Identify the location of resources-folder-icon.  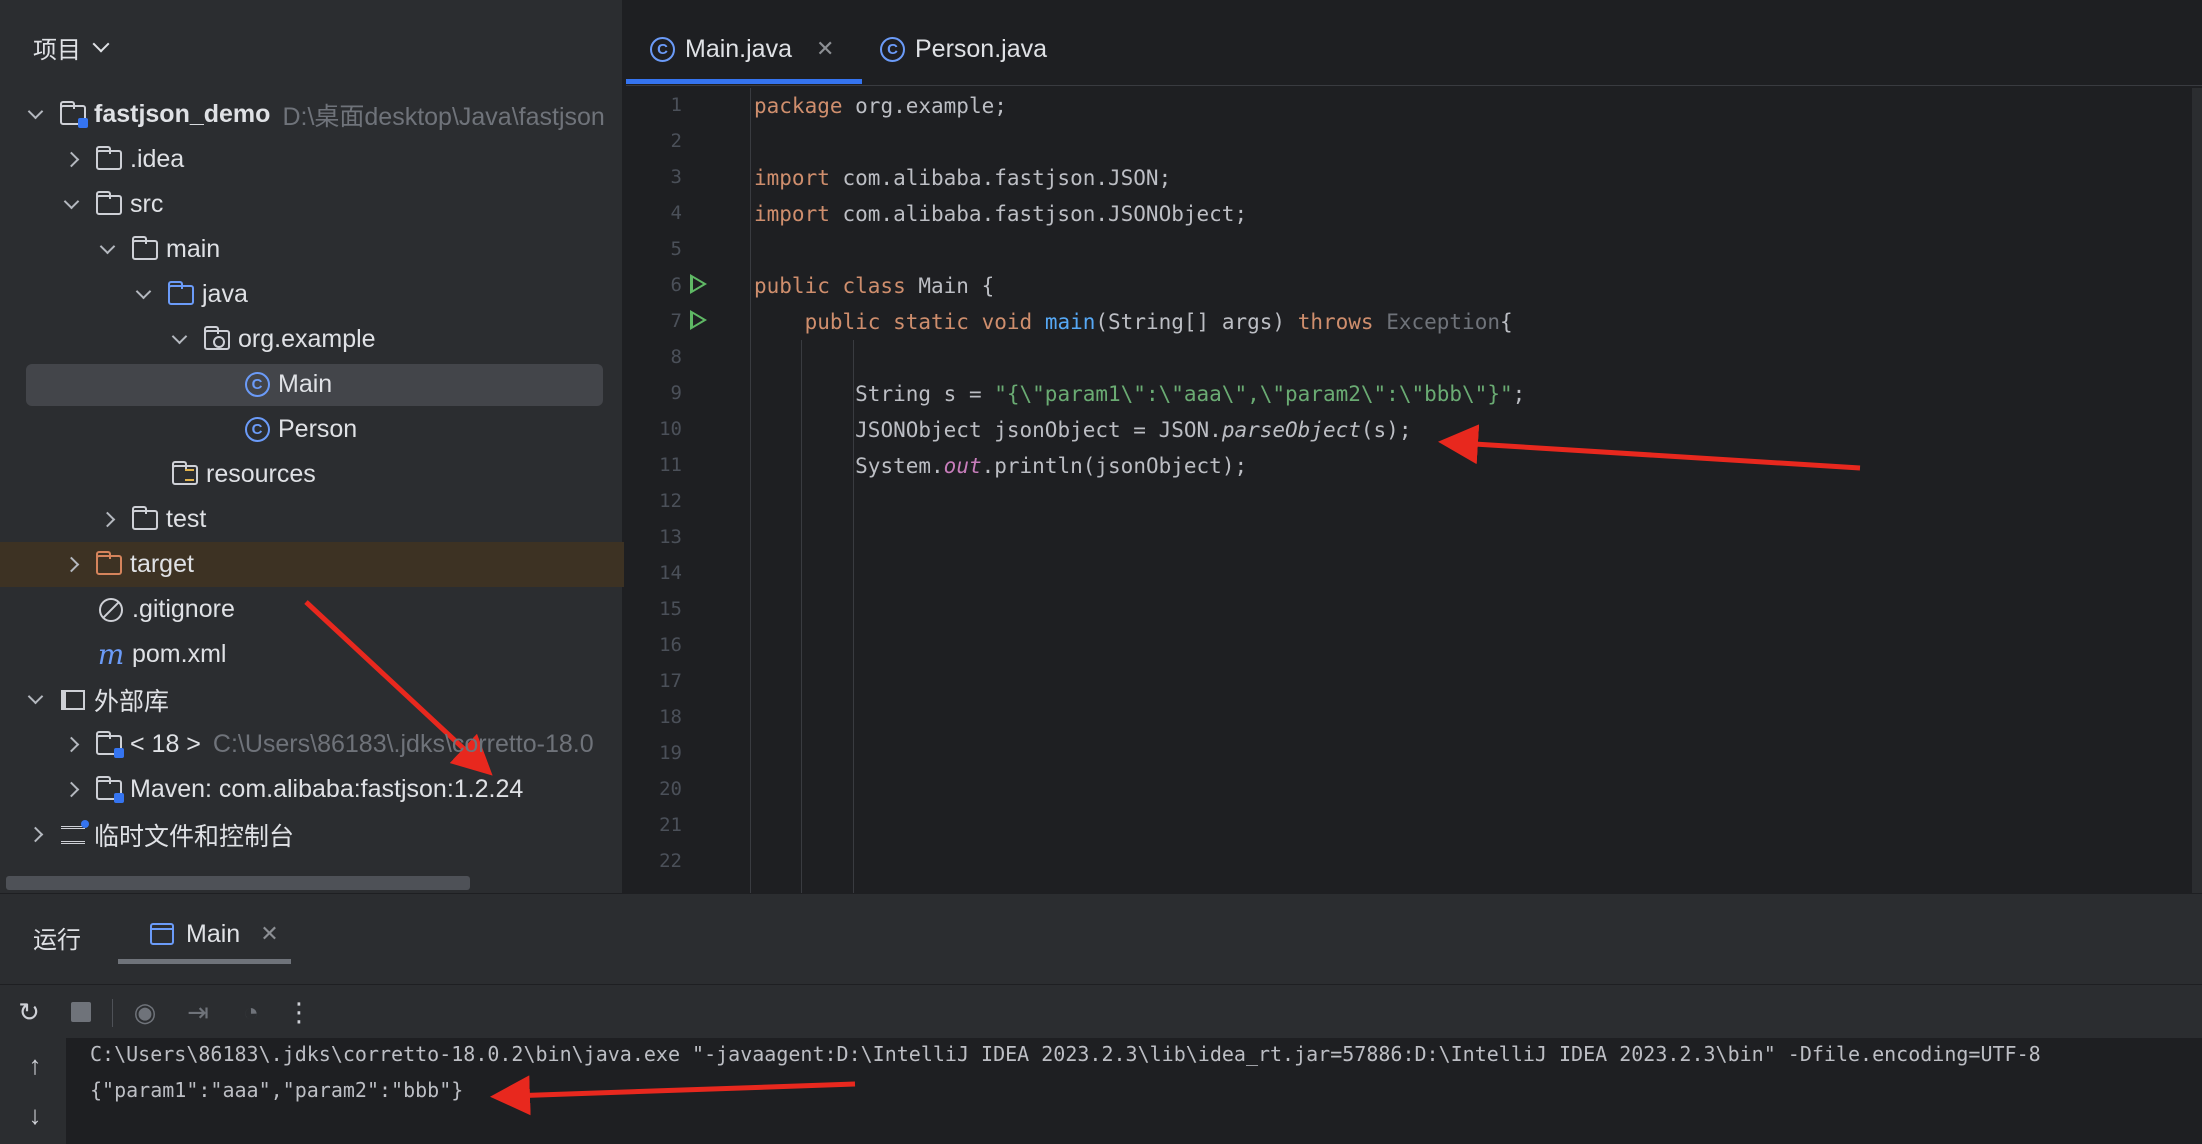
(185, 473).